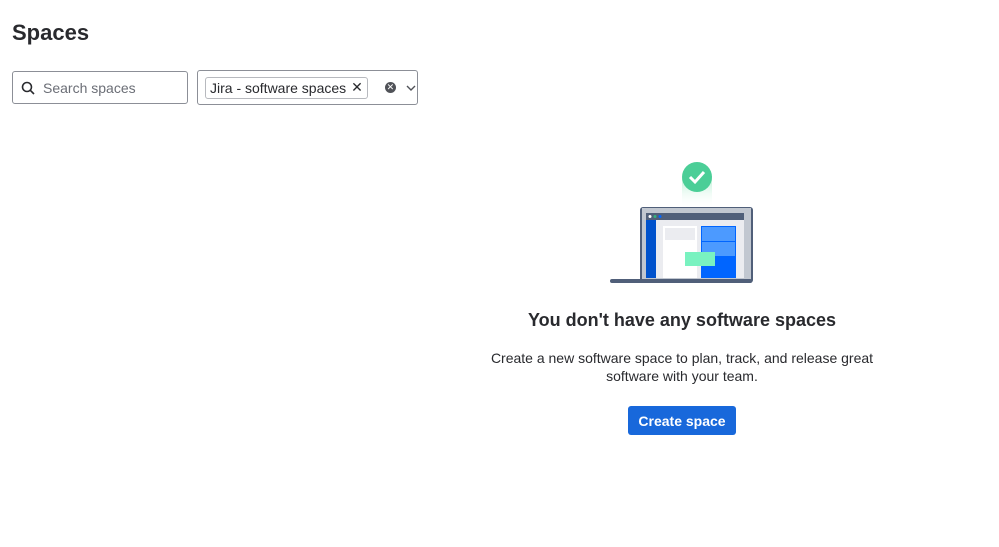 This screenshot has height=547, width=999. What do you see at coordinates (682, 320) in the screenshot?
I see `empty-state-title: You don't have any software spaces` at bounding box center [682, 320].